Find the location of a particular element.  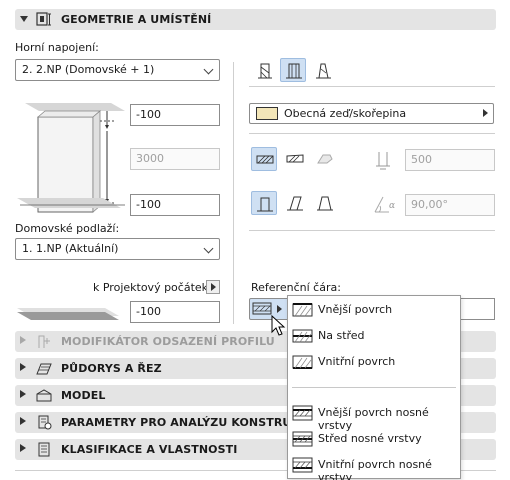

thickness-icon is located at coordinates (383, 161).